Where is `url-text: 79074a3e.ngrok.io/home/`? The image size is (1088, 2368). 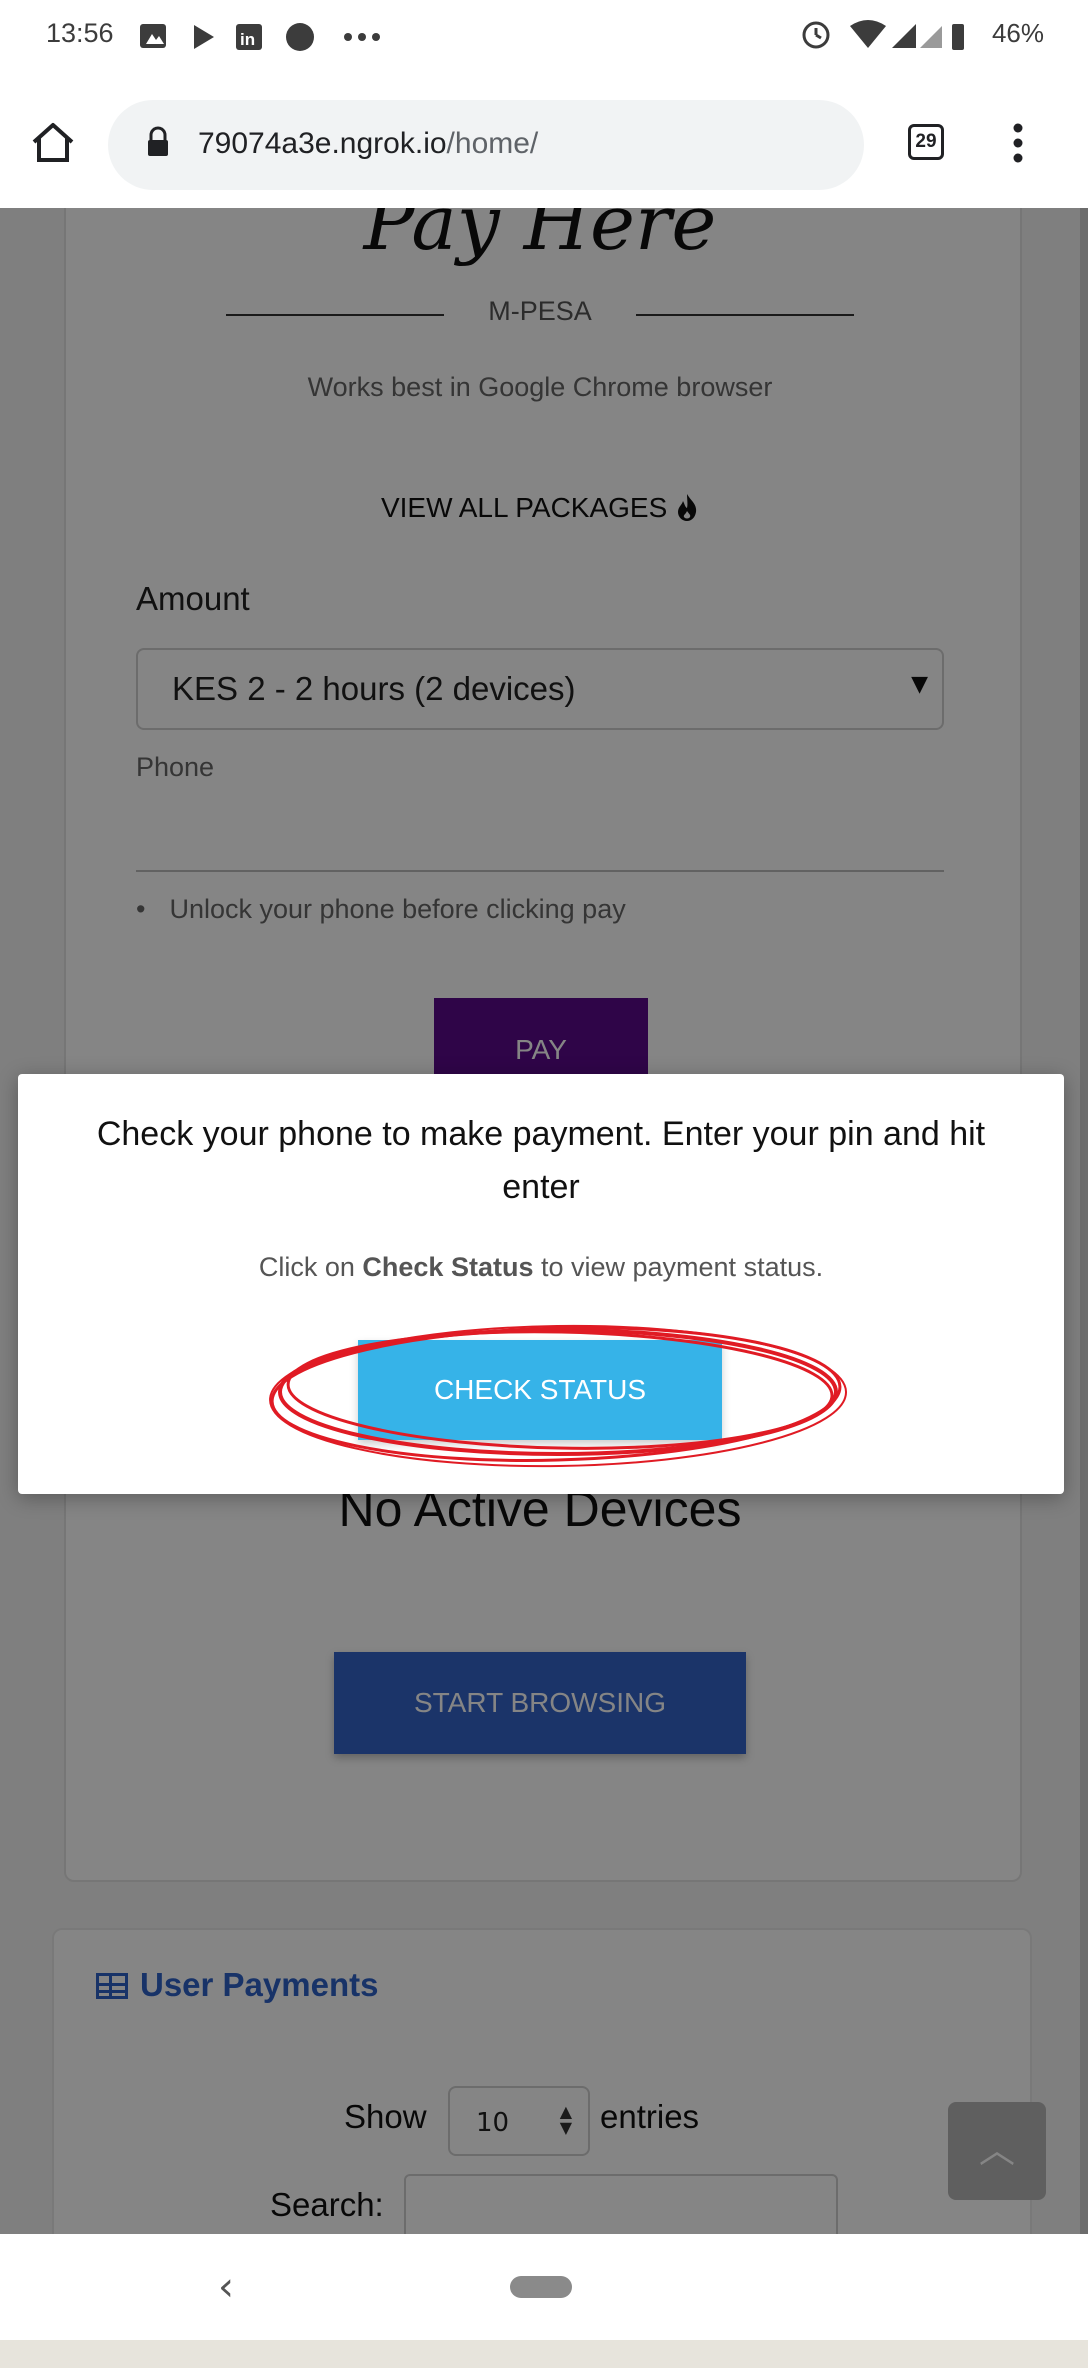 url-text: 79074a3e.ngrok.io/home/ is located at coordinates (368, 144).